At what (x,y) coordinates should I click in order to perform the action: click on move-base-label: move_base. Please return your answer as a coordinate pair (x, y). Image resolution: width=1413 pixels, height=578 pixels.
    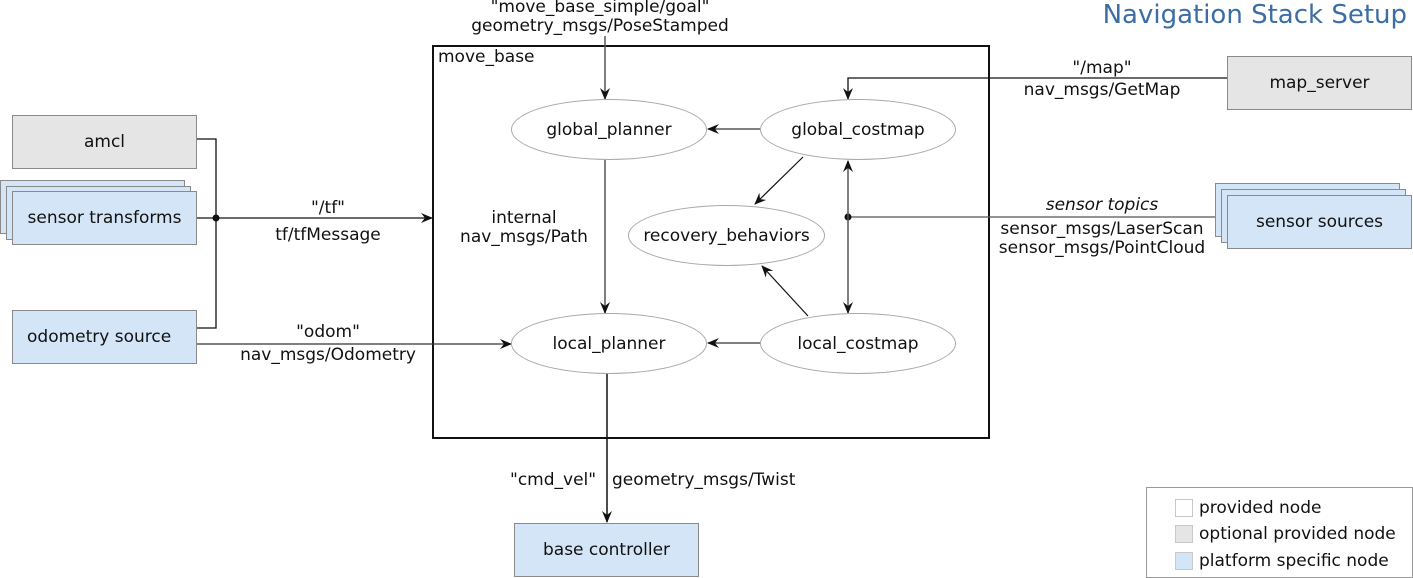
    Looking at the image, I should click on (486, 57).